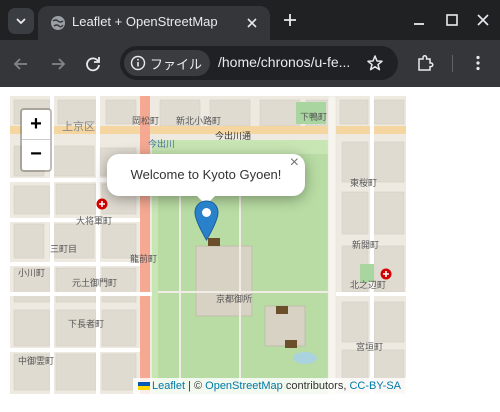  I want to click on site-info-chip: ファイル, so click(167, 63).